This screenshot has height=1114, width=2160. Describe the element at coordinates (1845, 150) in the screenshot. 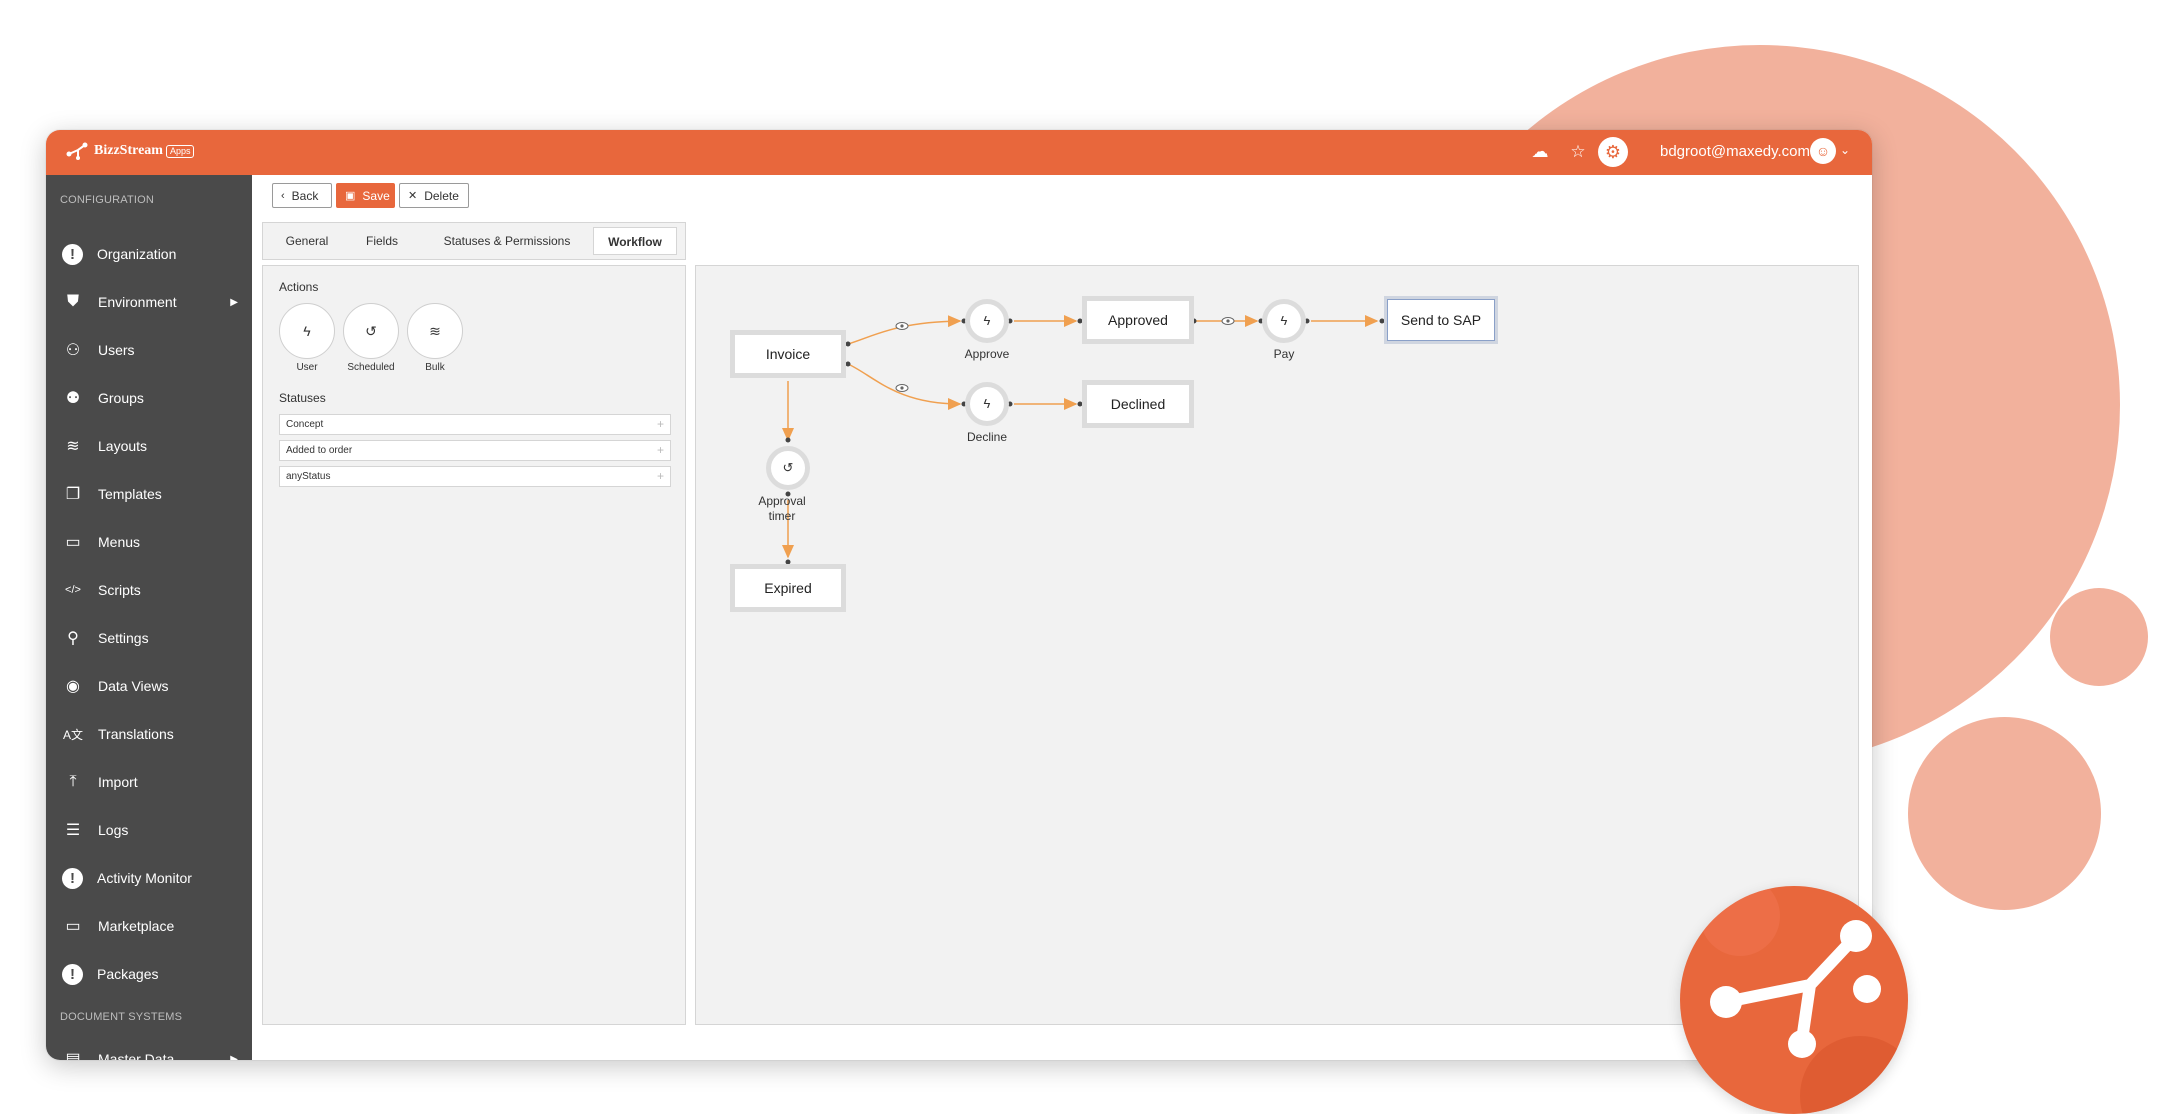

I see `chevron-down-icon: ⌄` at that location.